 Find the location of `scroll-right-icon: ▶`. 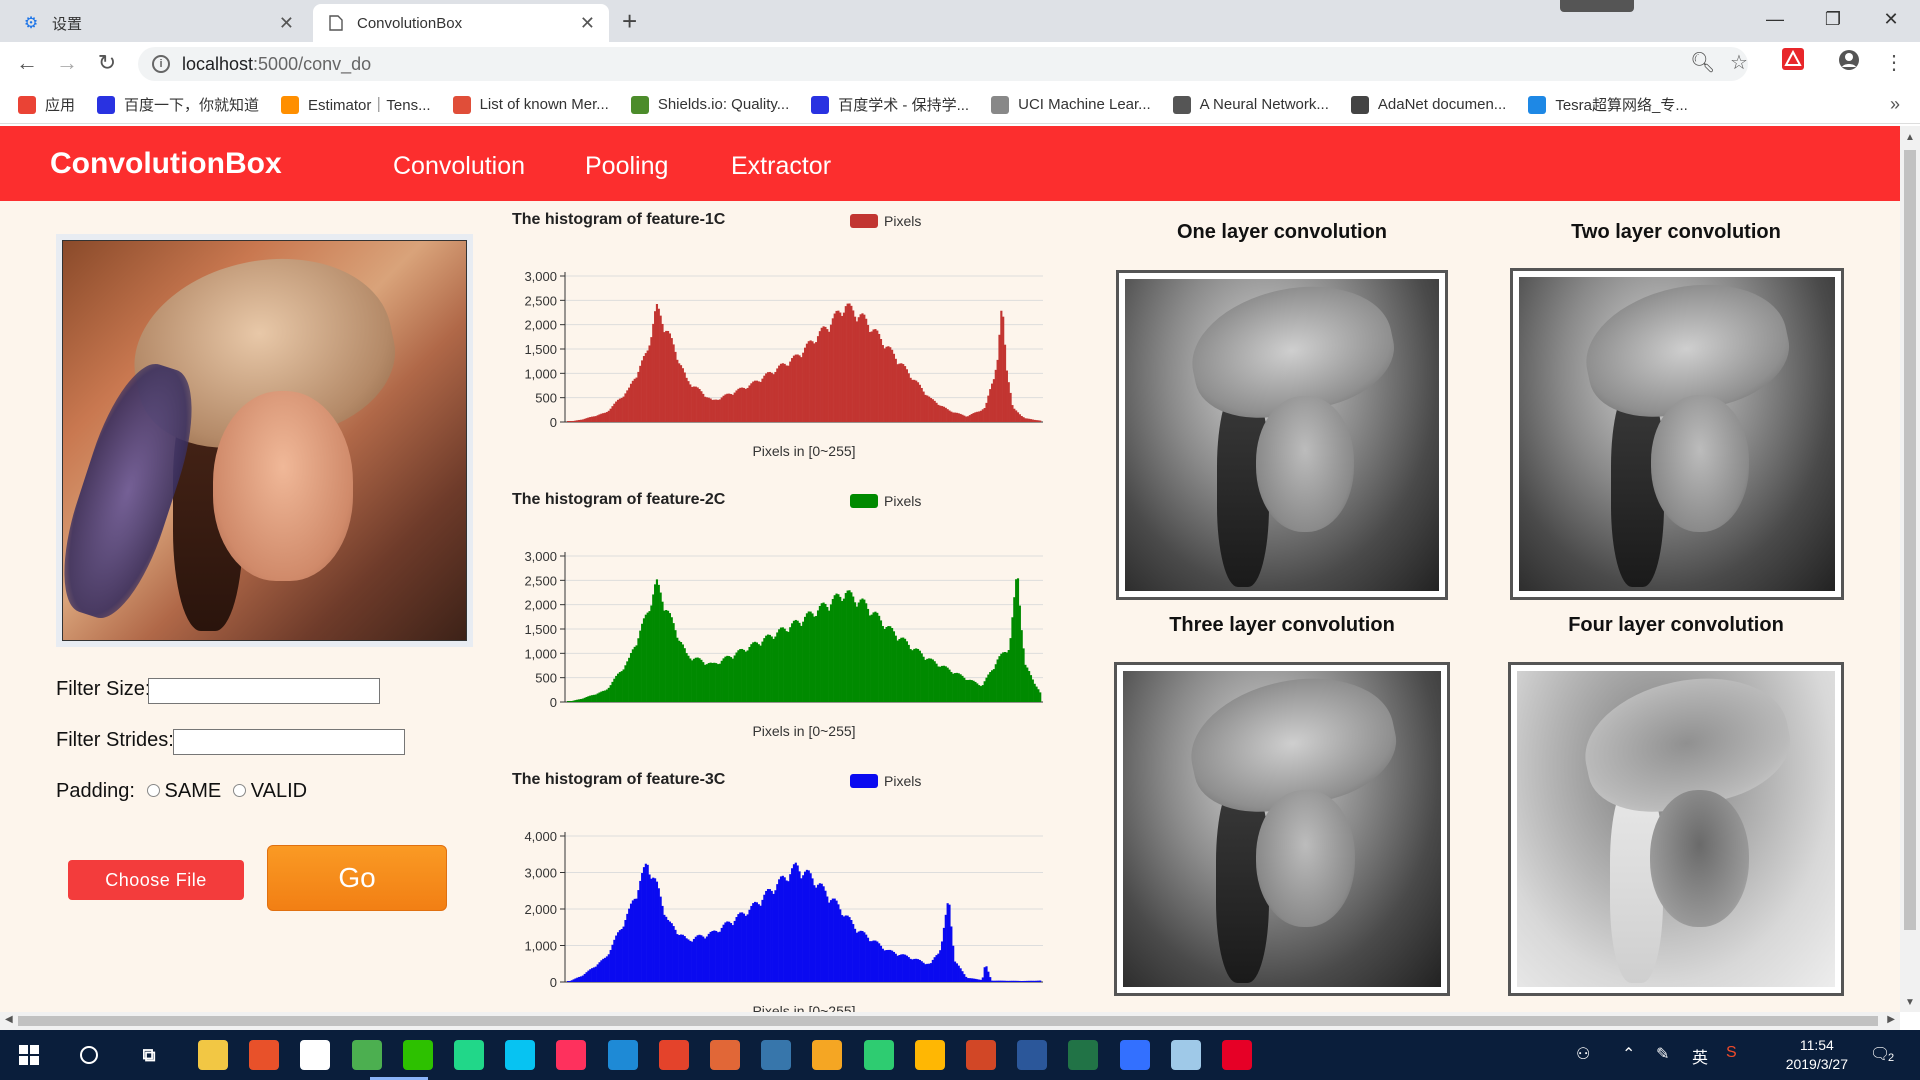

scroll-right-icon: ▶ is located at coordinates (1891, 1019).